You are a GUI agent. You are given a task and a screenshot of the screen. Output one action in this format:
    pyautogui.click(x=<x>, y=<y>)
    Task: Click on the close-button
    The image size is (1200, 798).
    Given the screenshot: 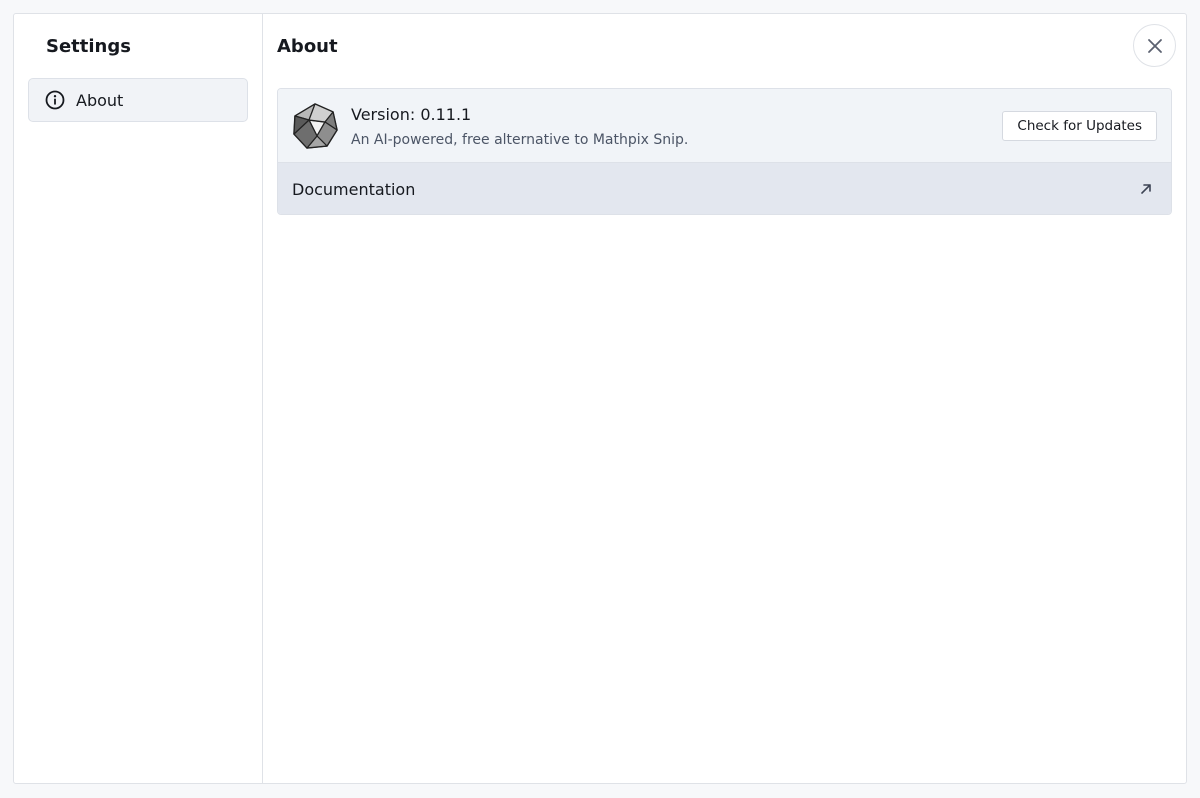 What is the action you would take?
    pyautogui.click(x=1154, y=45)
    